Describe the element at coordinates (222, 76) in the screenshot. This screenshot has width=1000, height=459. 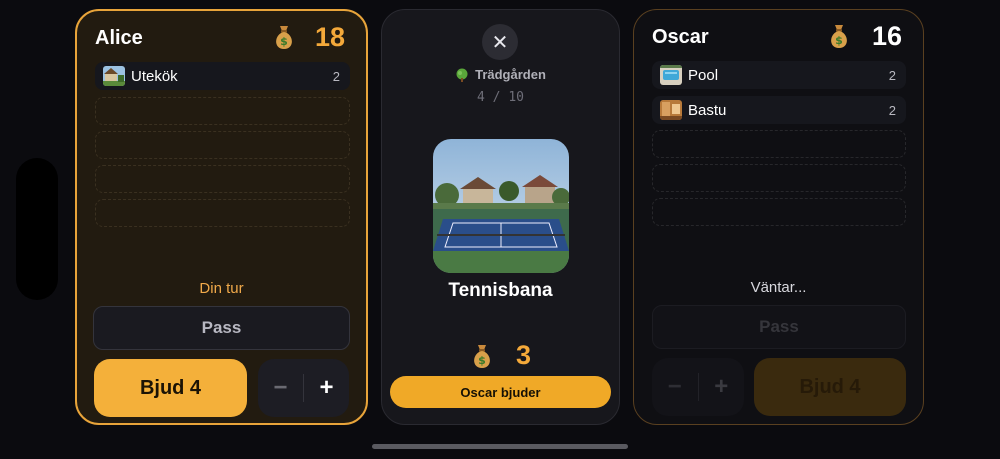
I see `owned-item-slot: Utekök 2` at that location.